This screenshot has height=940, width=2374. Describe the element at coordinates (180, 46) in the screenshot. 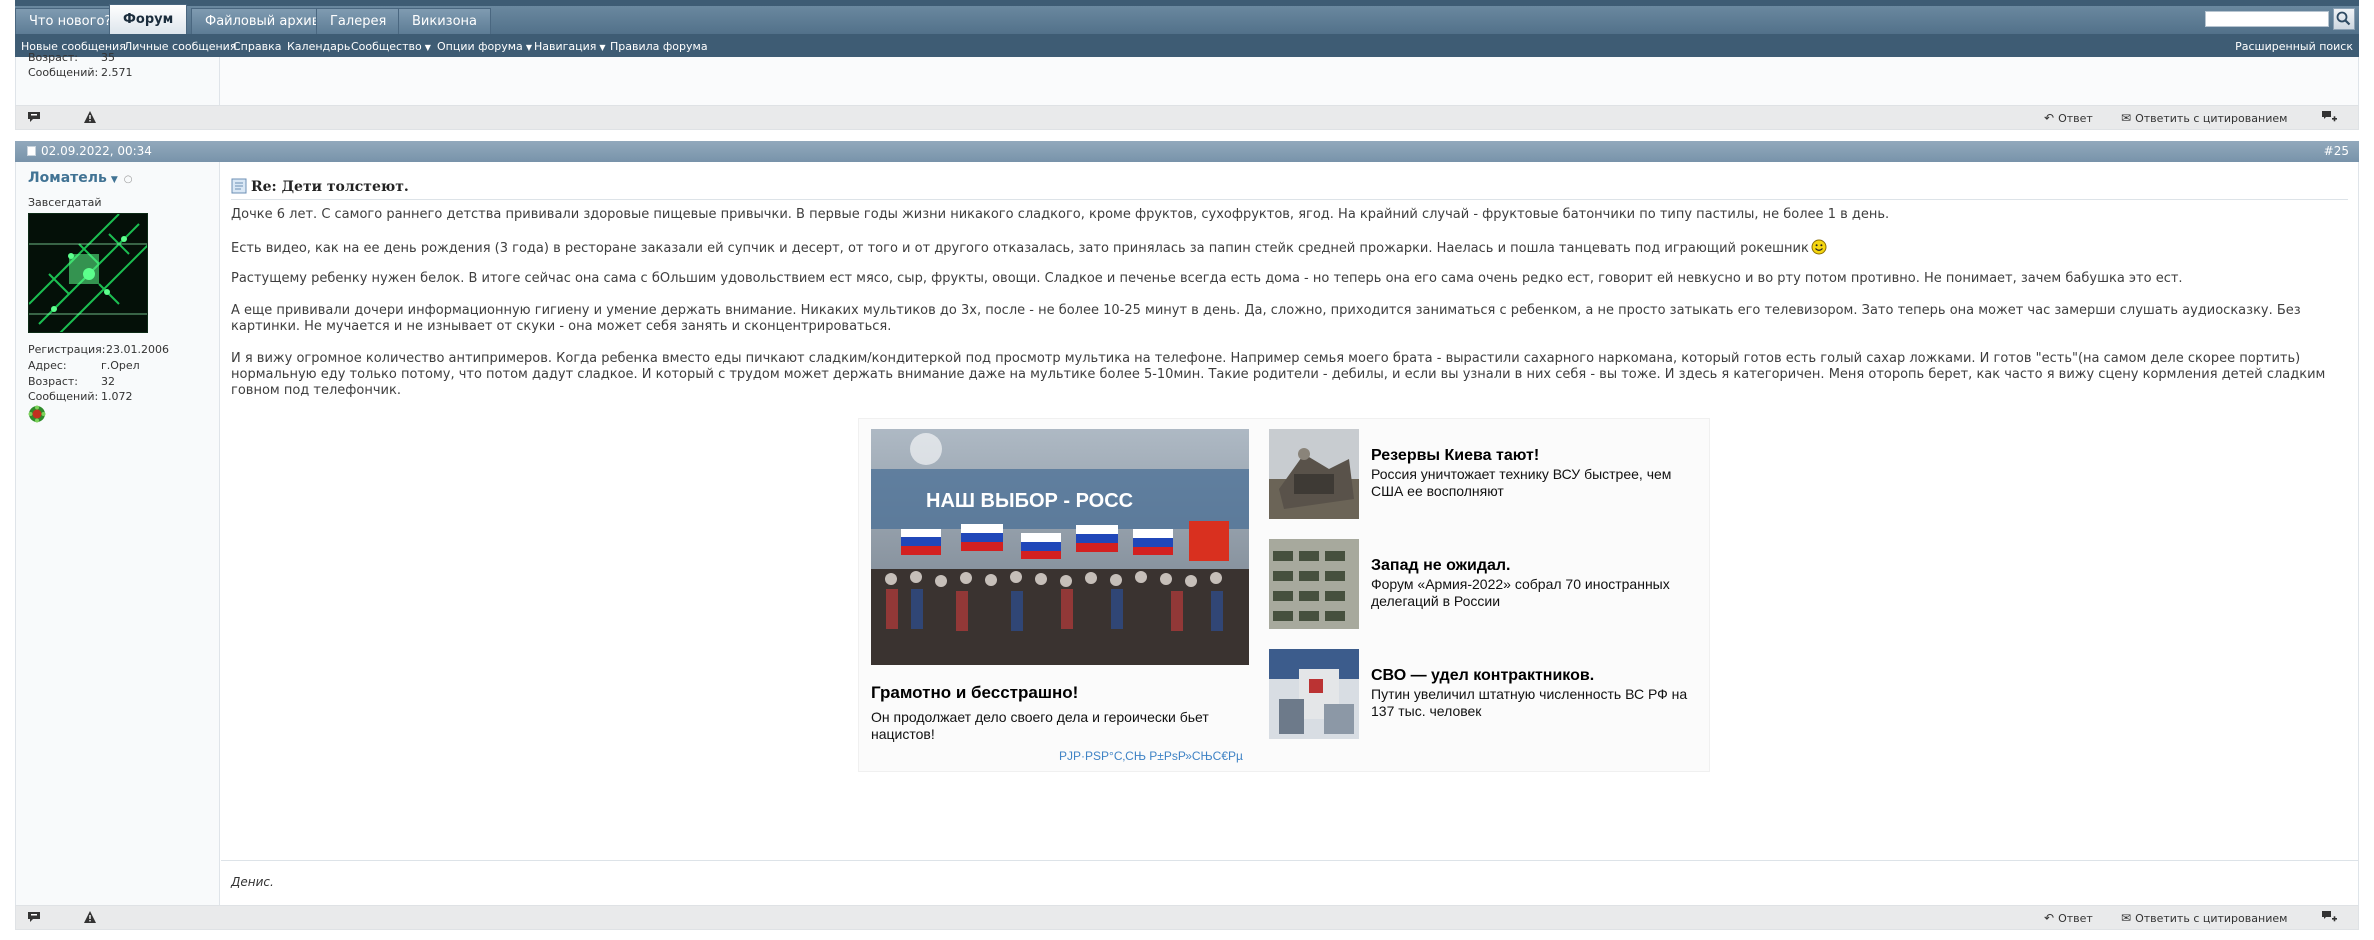

I see `subnav-private-messages: Личные сообщения` at that location.